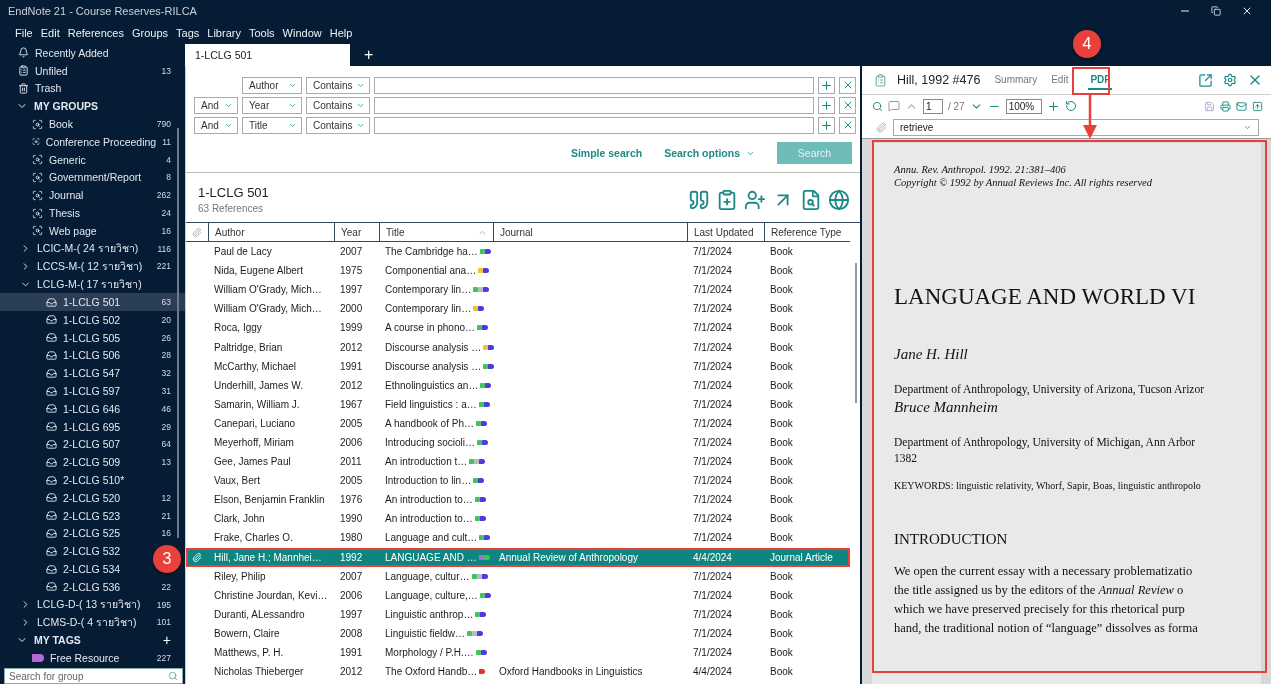 The height and width of the screenshot is (684, 1271). I want to click on settings-icon, so click(1230, 80).